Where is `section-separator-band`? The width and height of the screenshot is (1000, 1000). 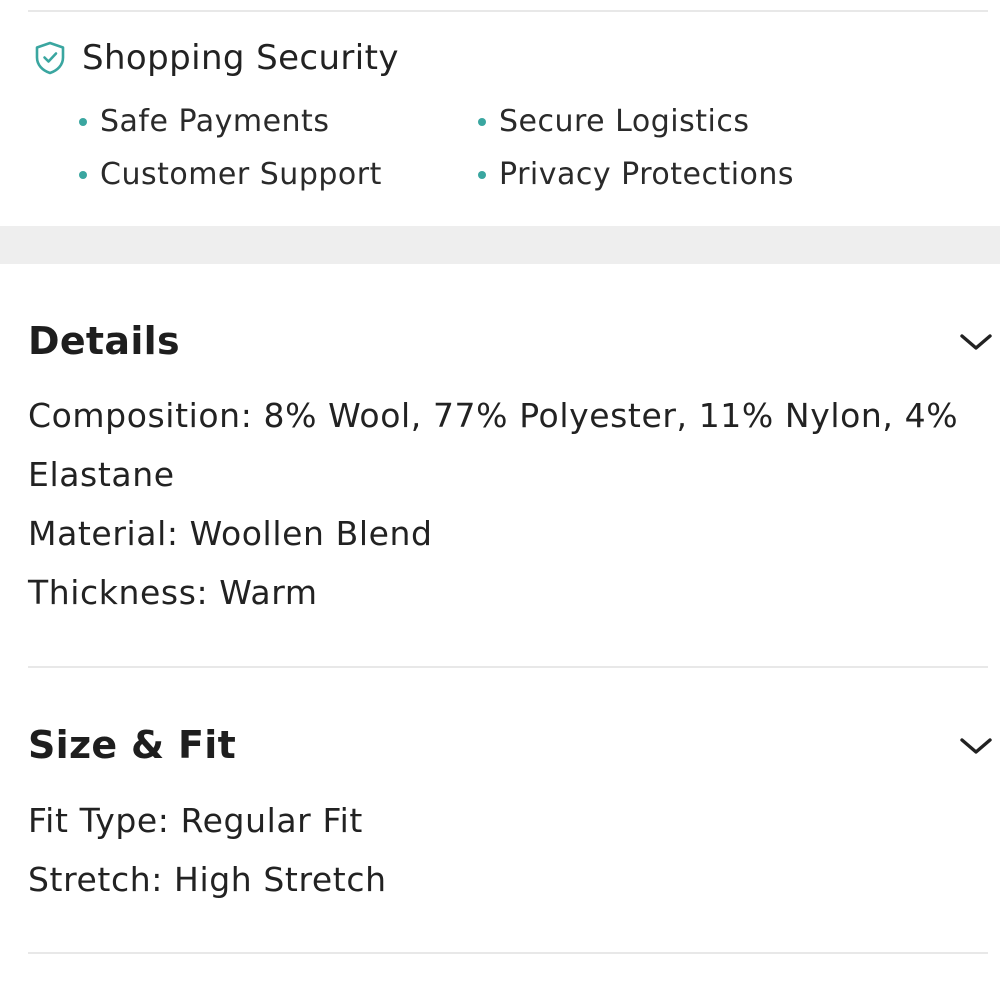 section-separator-band is located at coordinates (500, 245).